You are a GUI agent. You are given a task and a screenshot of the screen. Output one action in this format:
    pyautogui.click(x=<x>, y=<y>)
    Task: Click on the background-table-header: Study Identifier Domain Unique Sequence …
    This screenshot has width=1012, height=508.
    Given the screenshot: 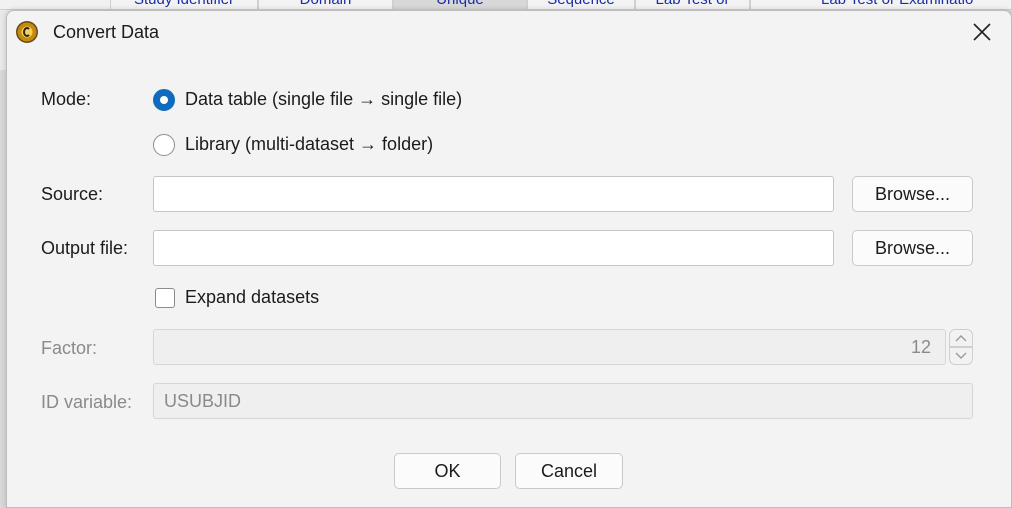 What is the action you would take?
    pyautogui.click(x=506, y=5)
    